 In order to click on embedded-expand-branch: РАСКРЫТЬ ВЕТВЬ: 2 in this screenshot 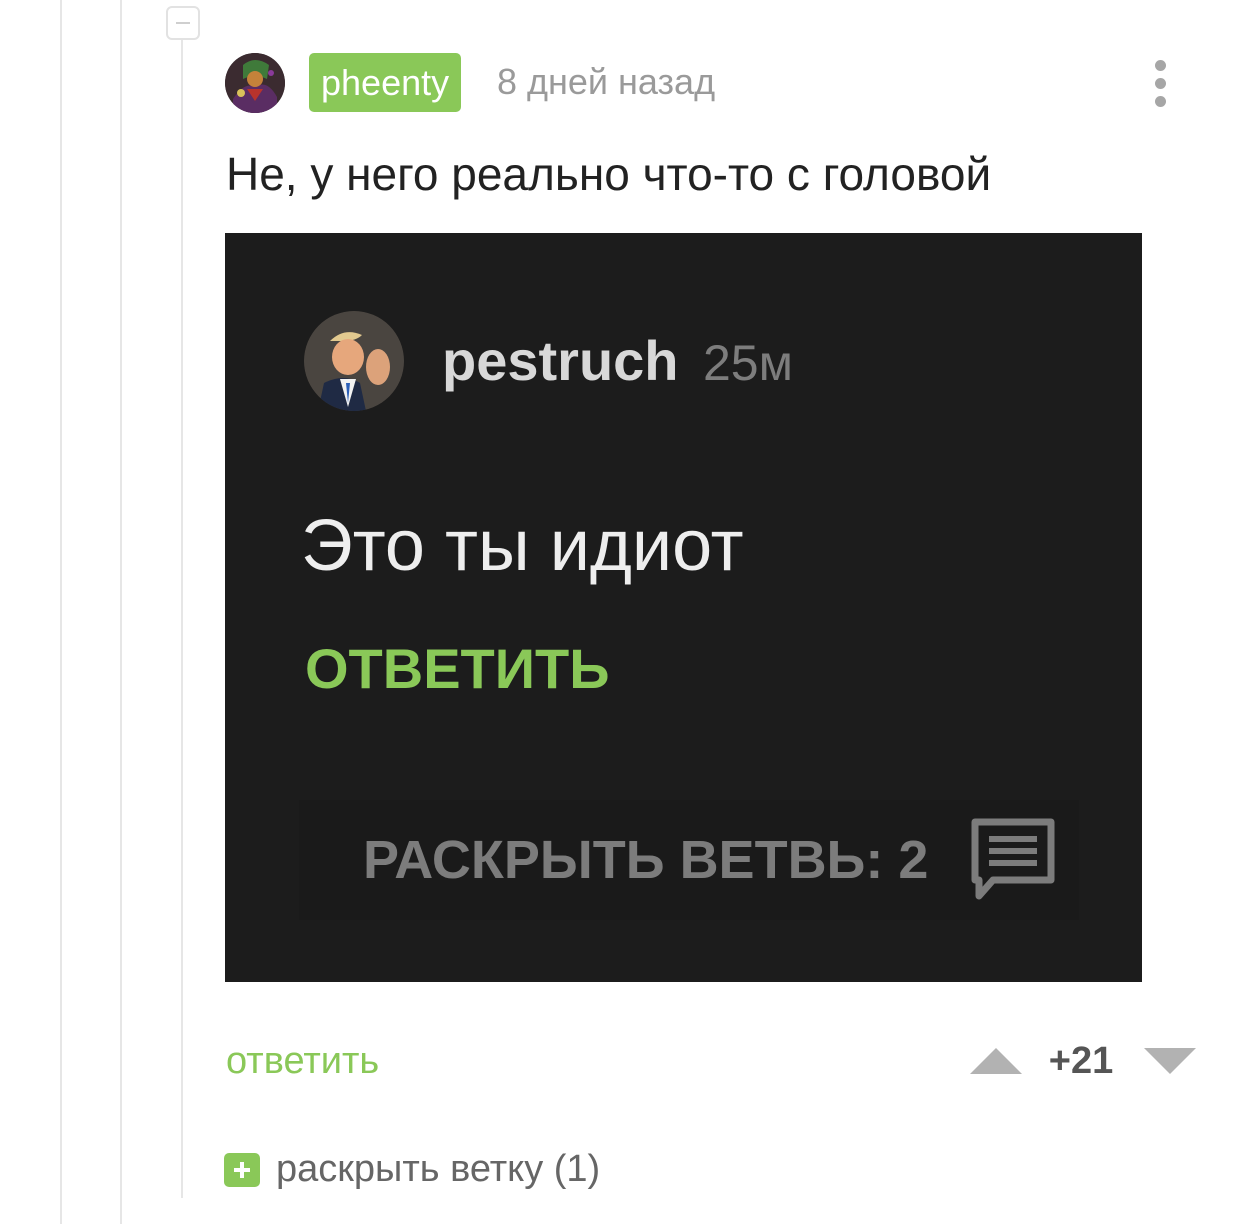, I will do `click(689, 860)`.